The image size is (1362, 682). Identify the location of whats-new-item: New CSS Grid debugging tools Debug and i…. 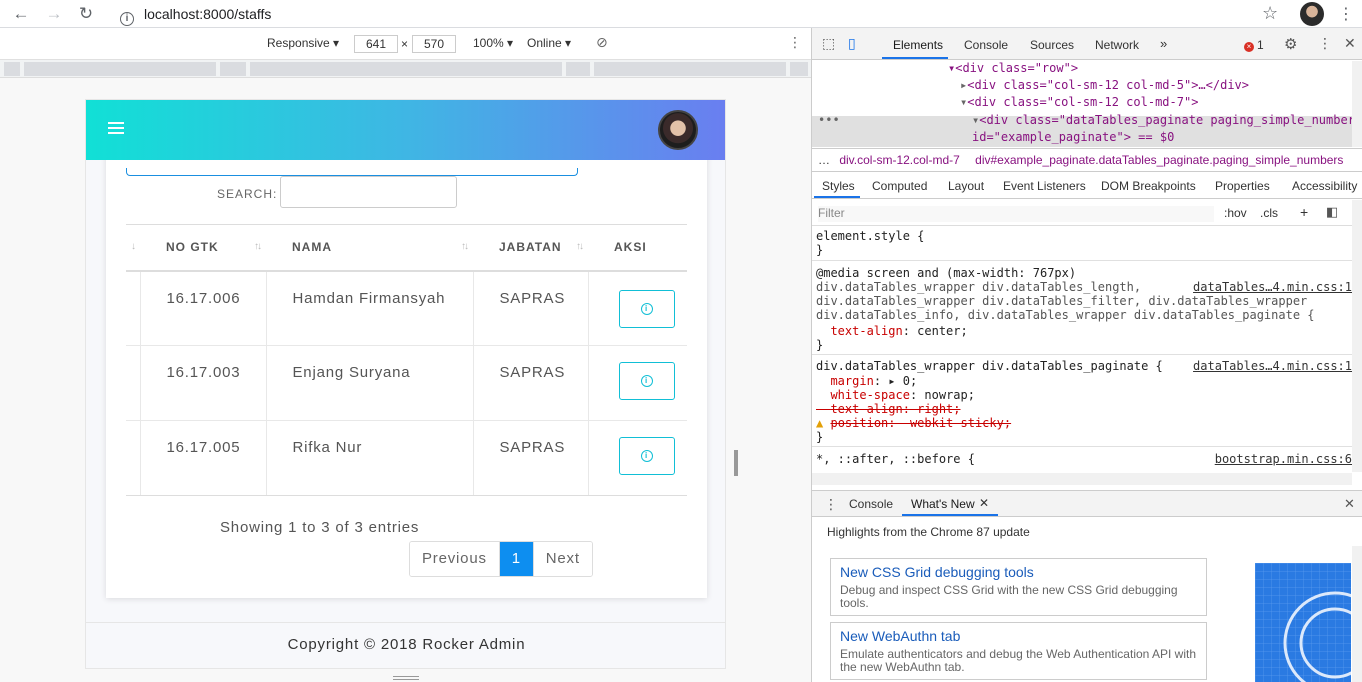
(1018, 587).